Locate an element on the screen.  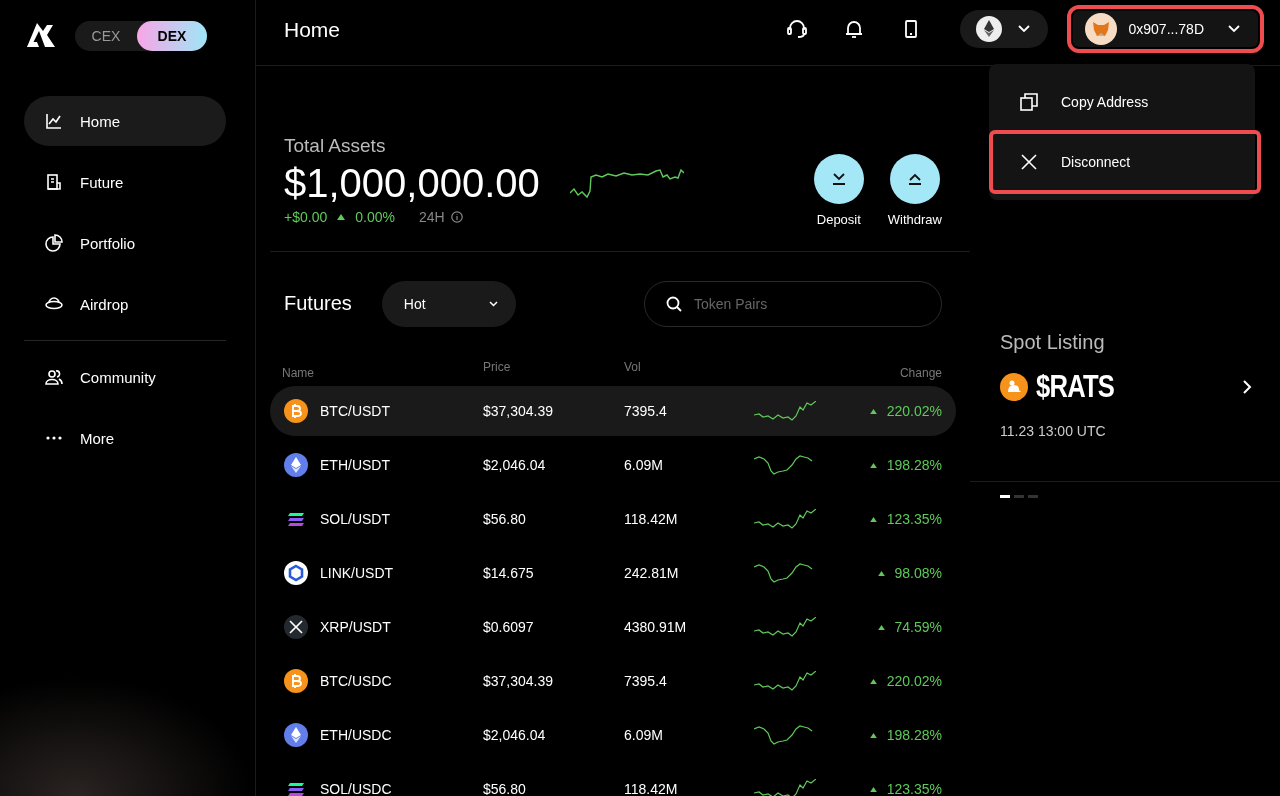
pair-name: XRP/USDT is located at coordinates (355, 627).